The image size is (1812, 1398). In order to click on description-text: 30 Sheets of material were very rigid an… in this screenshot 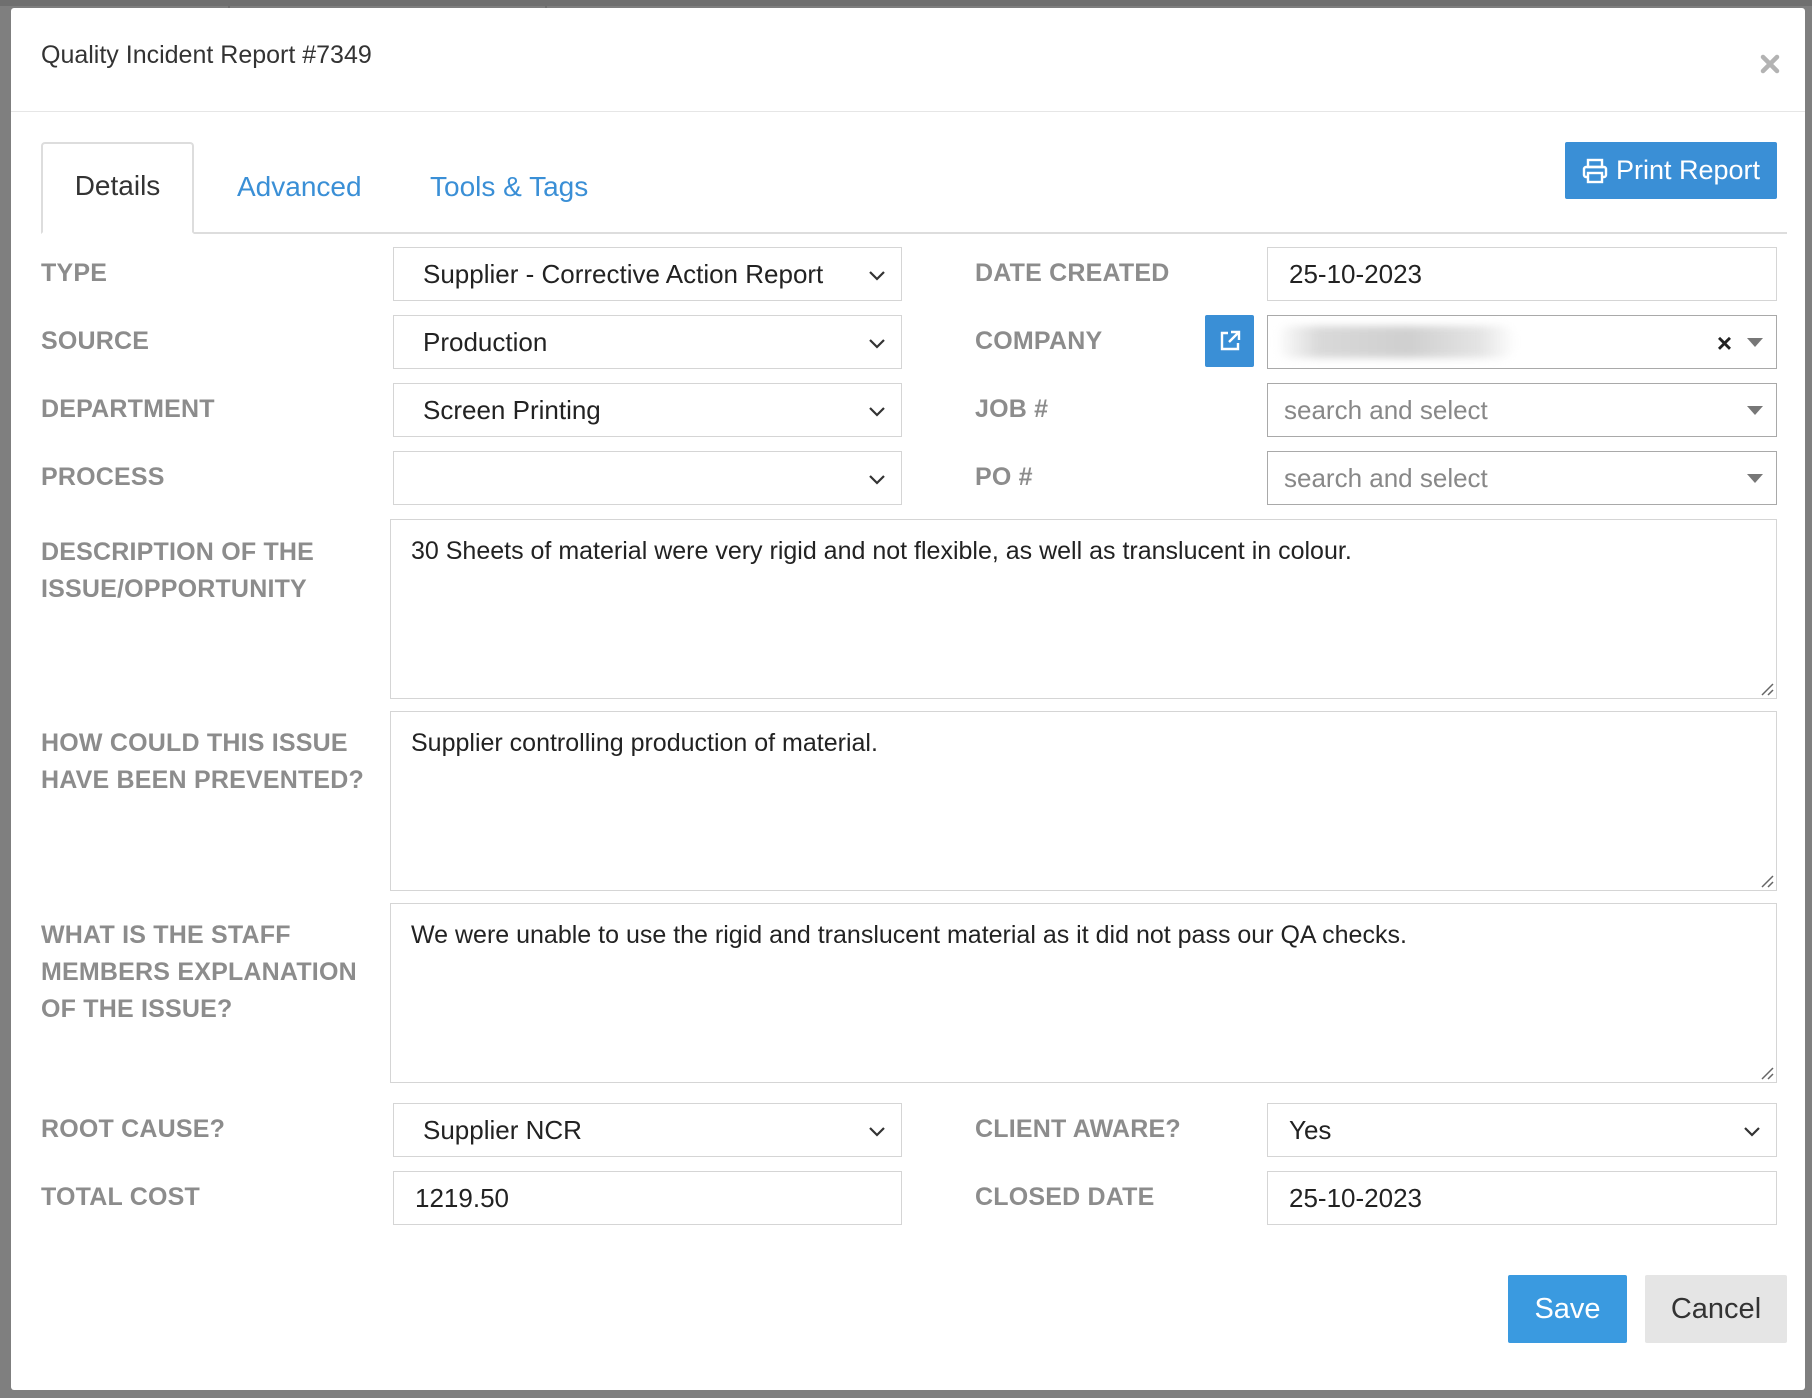, I will do `click(881, 551)`.